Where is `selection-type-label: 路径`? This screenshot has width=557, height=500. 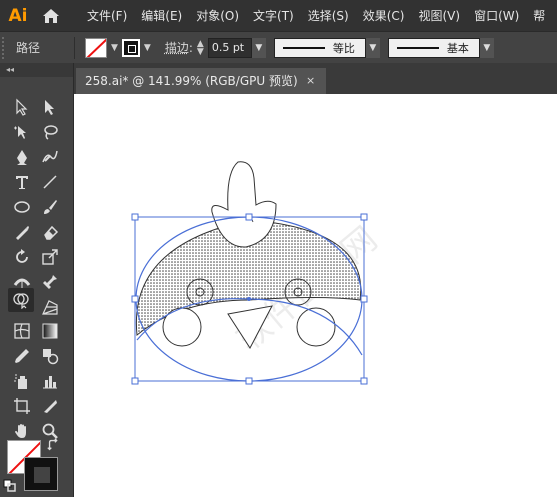
selection-type-label: 路径 is located at coordinates (28, 48).